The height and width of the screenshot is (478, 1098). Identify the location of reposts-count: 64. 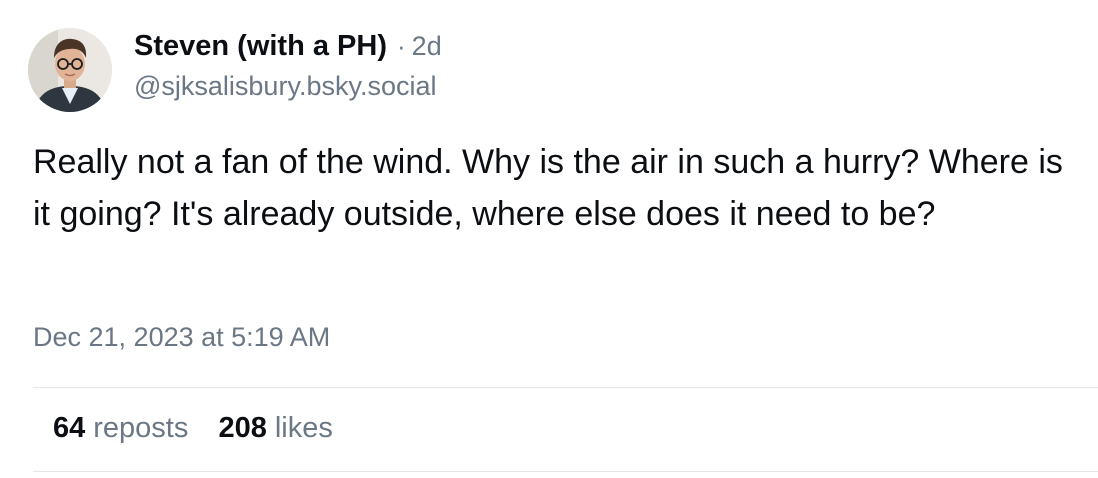
(69, 428).